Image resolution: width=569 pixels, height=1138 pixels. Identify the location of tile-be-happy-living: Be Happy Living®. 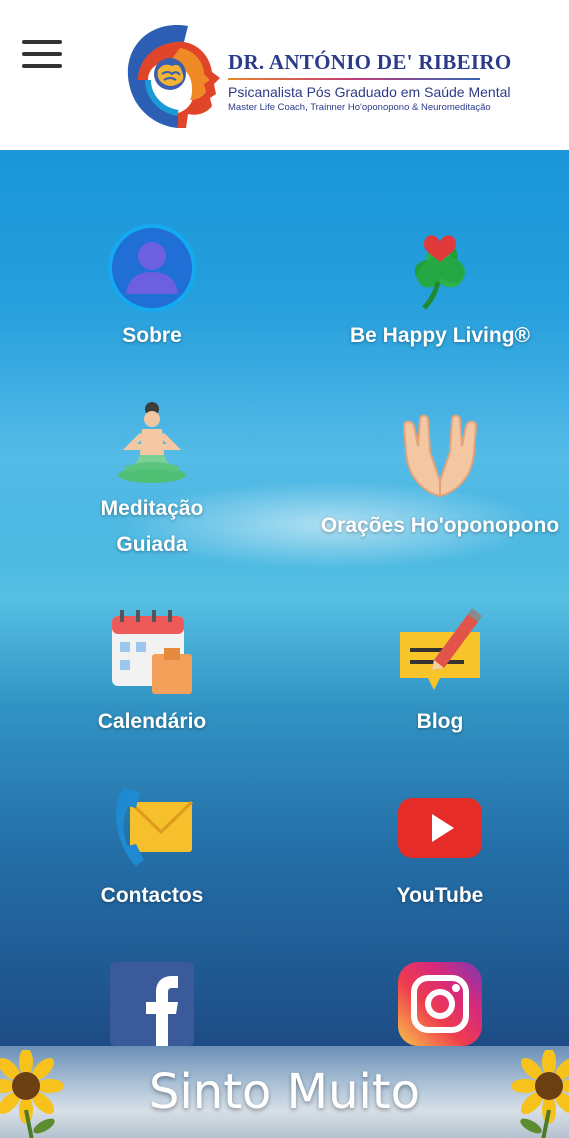
(439, 288).